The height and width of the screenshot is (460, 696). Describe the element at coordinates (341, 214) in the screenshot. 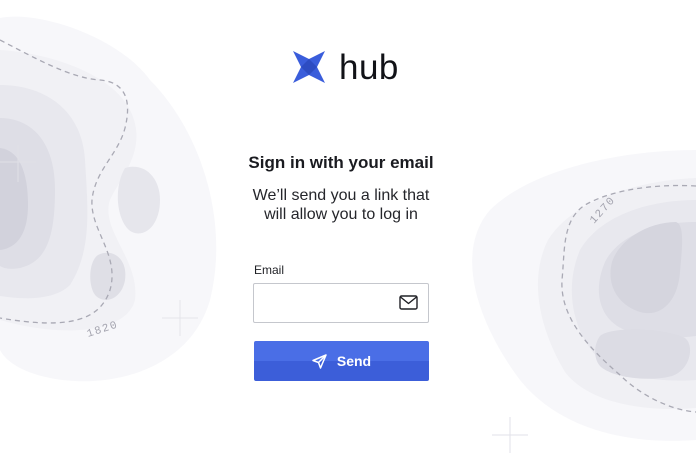

I see `subtitle-line-2: will allow you to log in` at that location.